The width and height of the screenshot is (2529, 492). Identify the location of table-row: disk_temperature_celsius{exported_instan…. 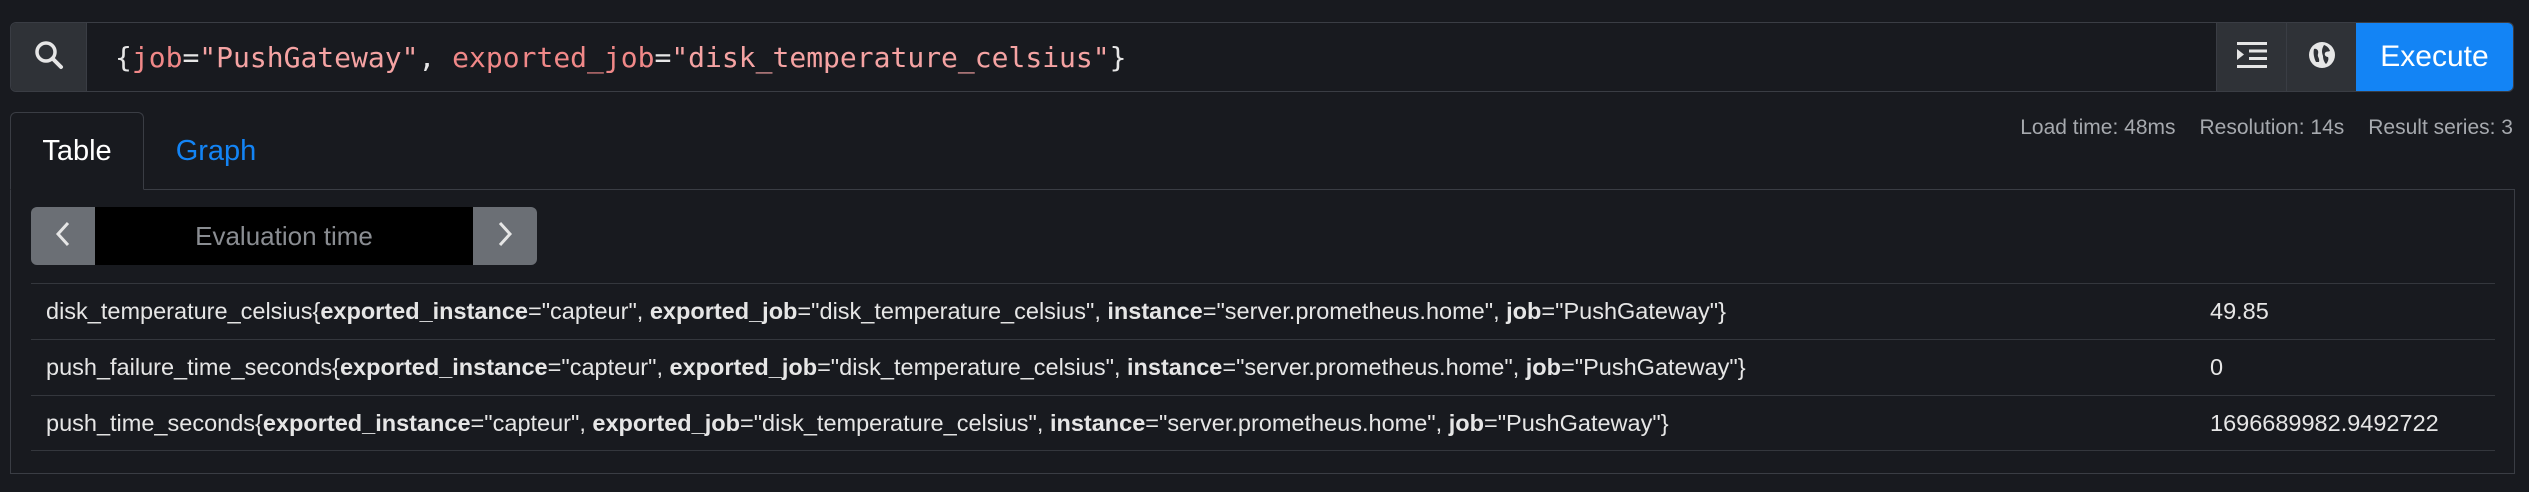
(1263, 311).